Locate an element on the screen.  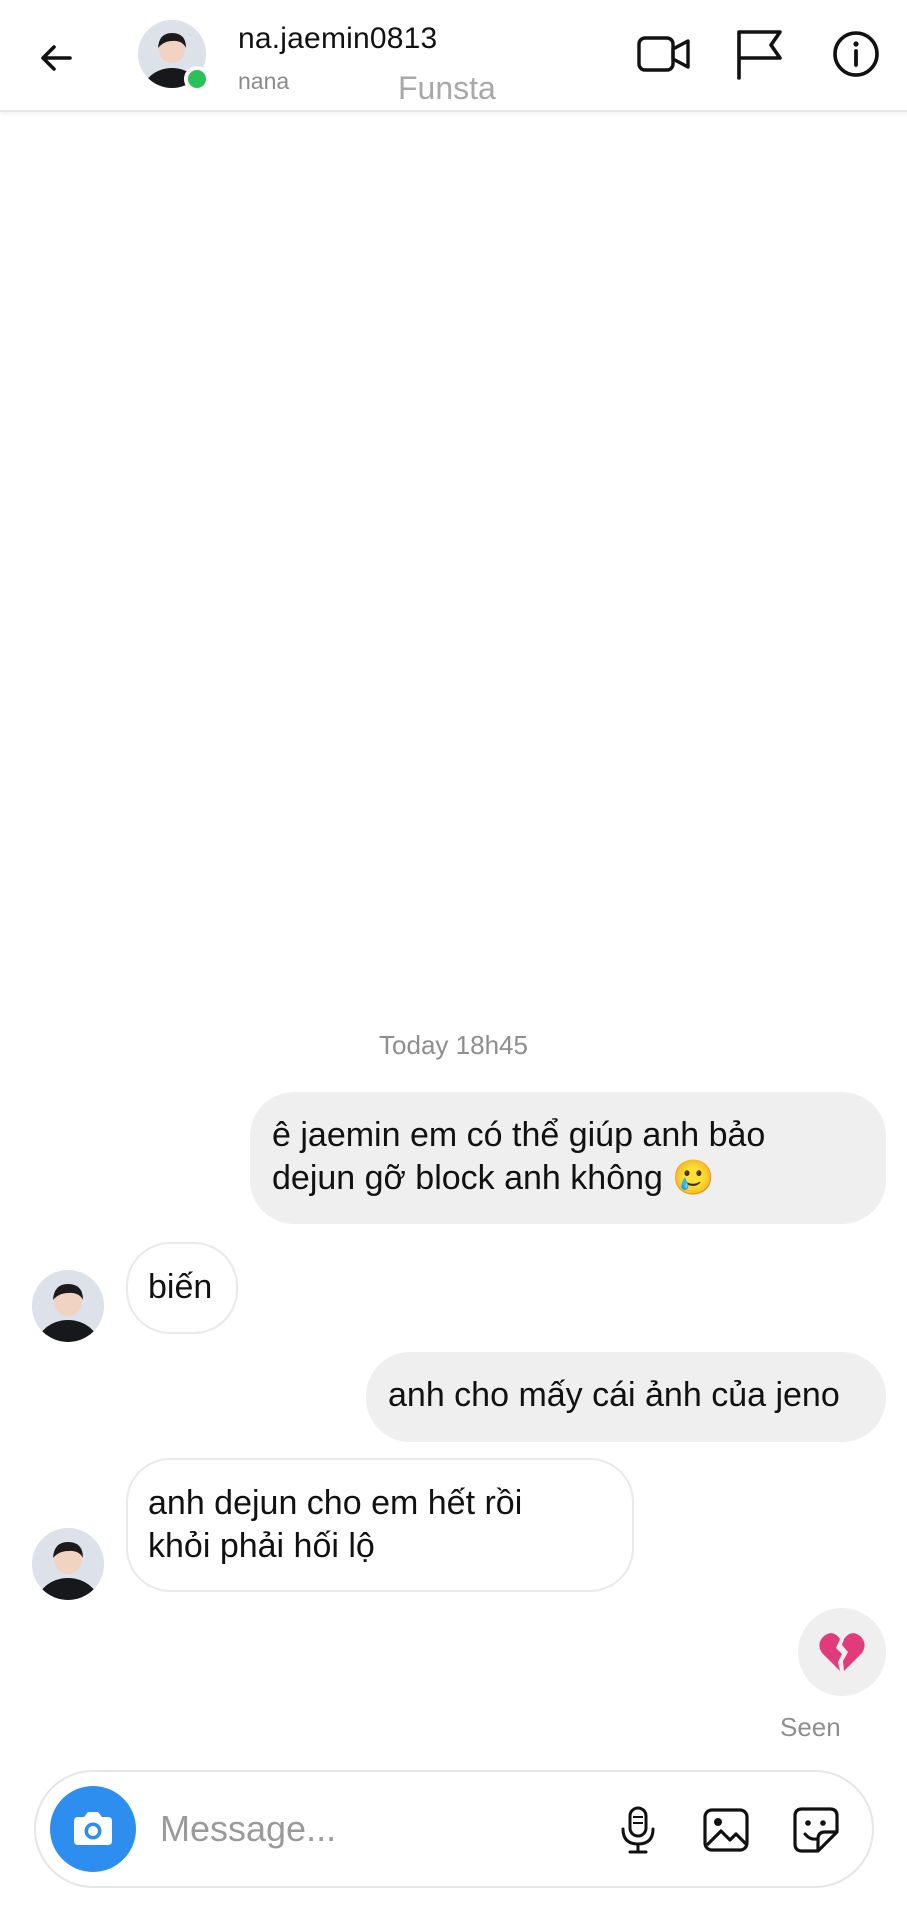
sticker-icon is located at coordinates (816, 1830).